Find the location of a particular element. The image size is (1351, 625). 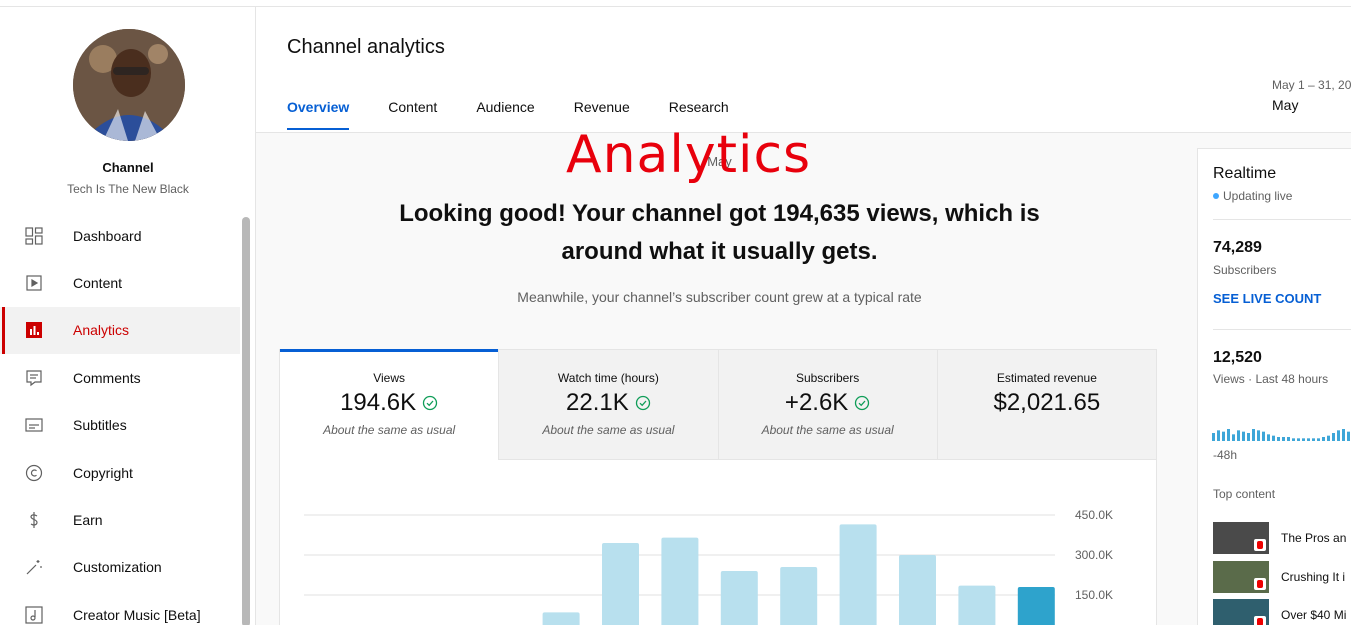

sidebar-item-earn: Earn is located at coordinates (120, 519).